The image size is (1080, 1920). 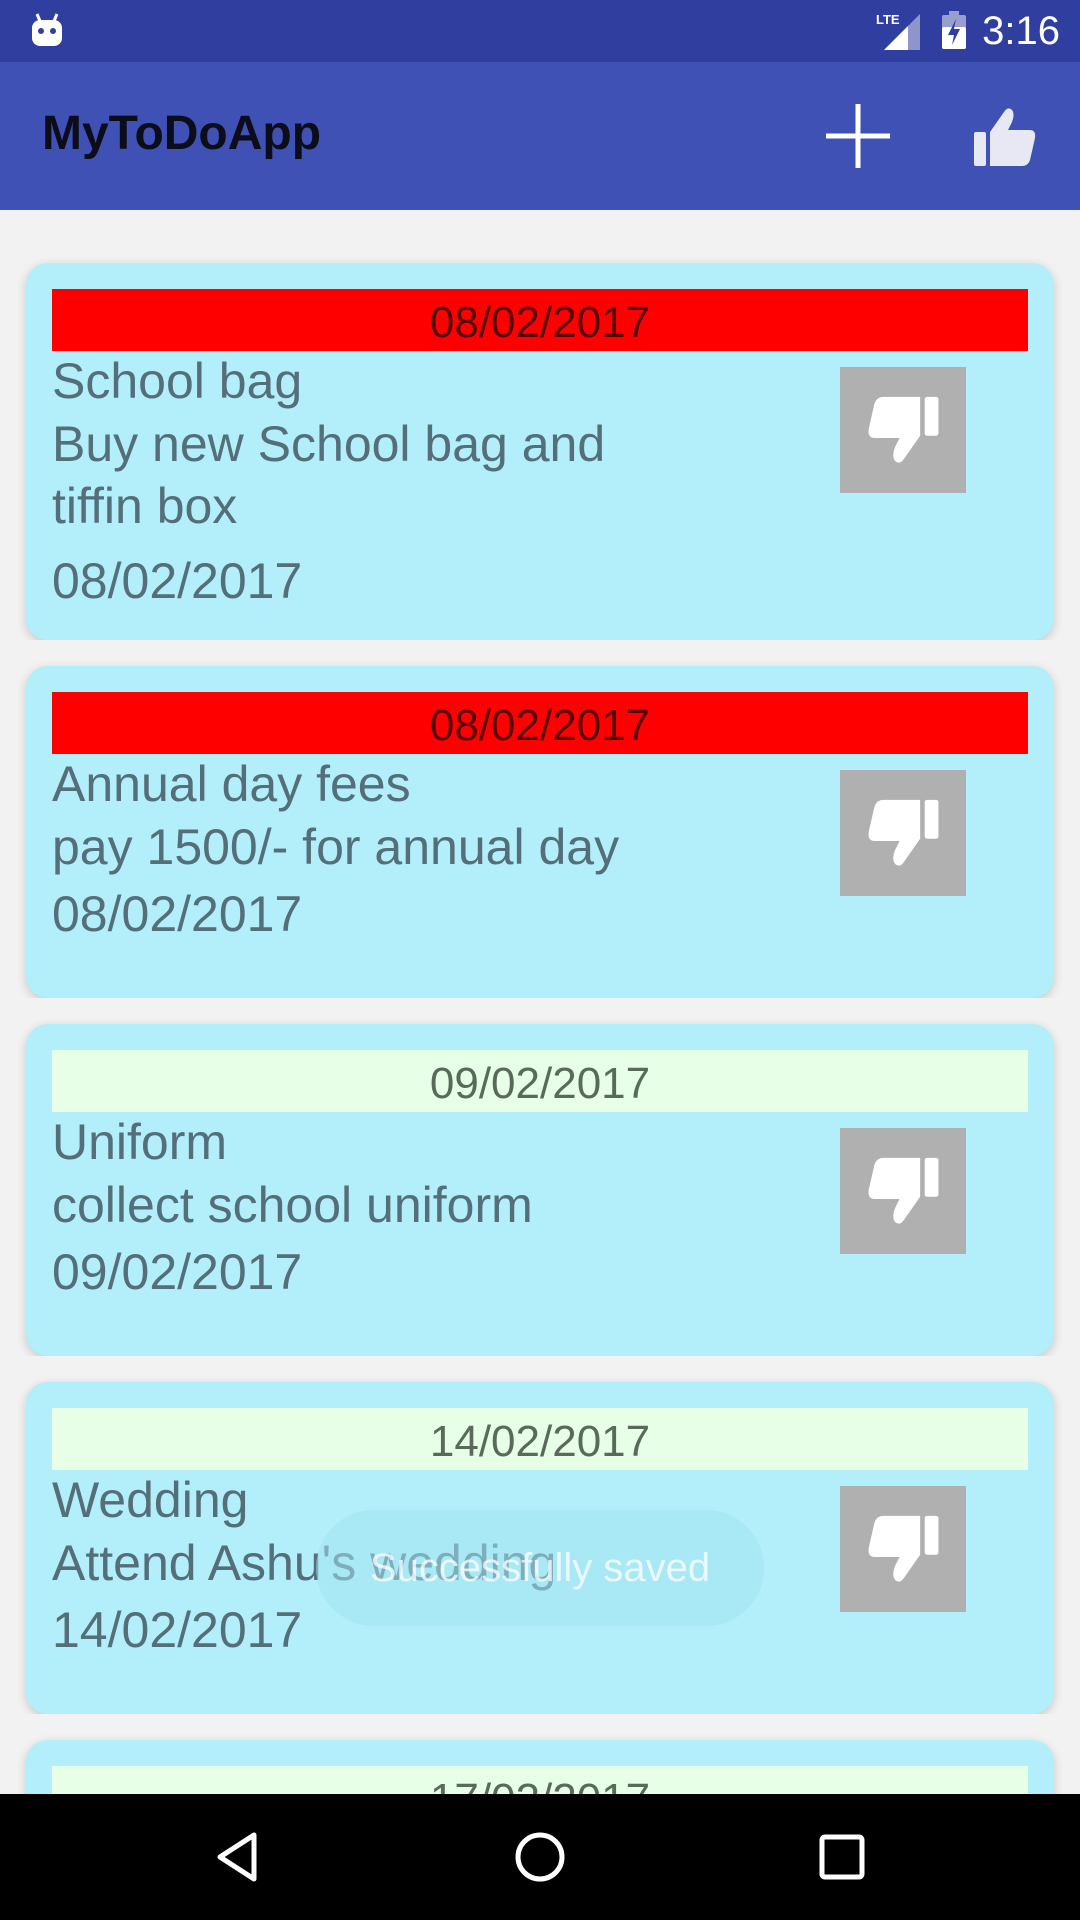 I want to click on signal-icon: LTE, so click(x=900, y=33).